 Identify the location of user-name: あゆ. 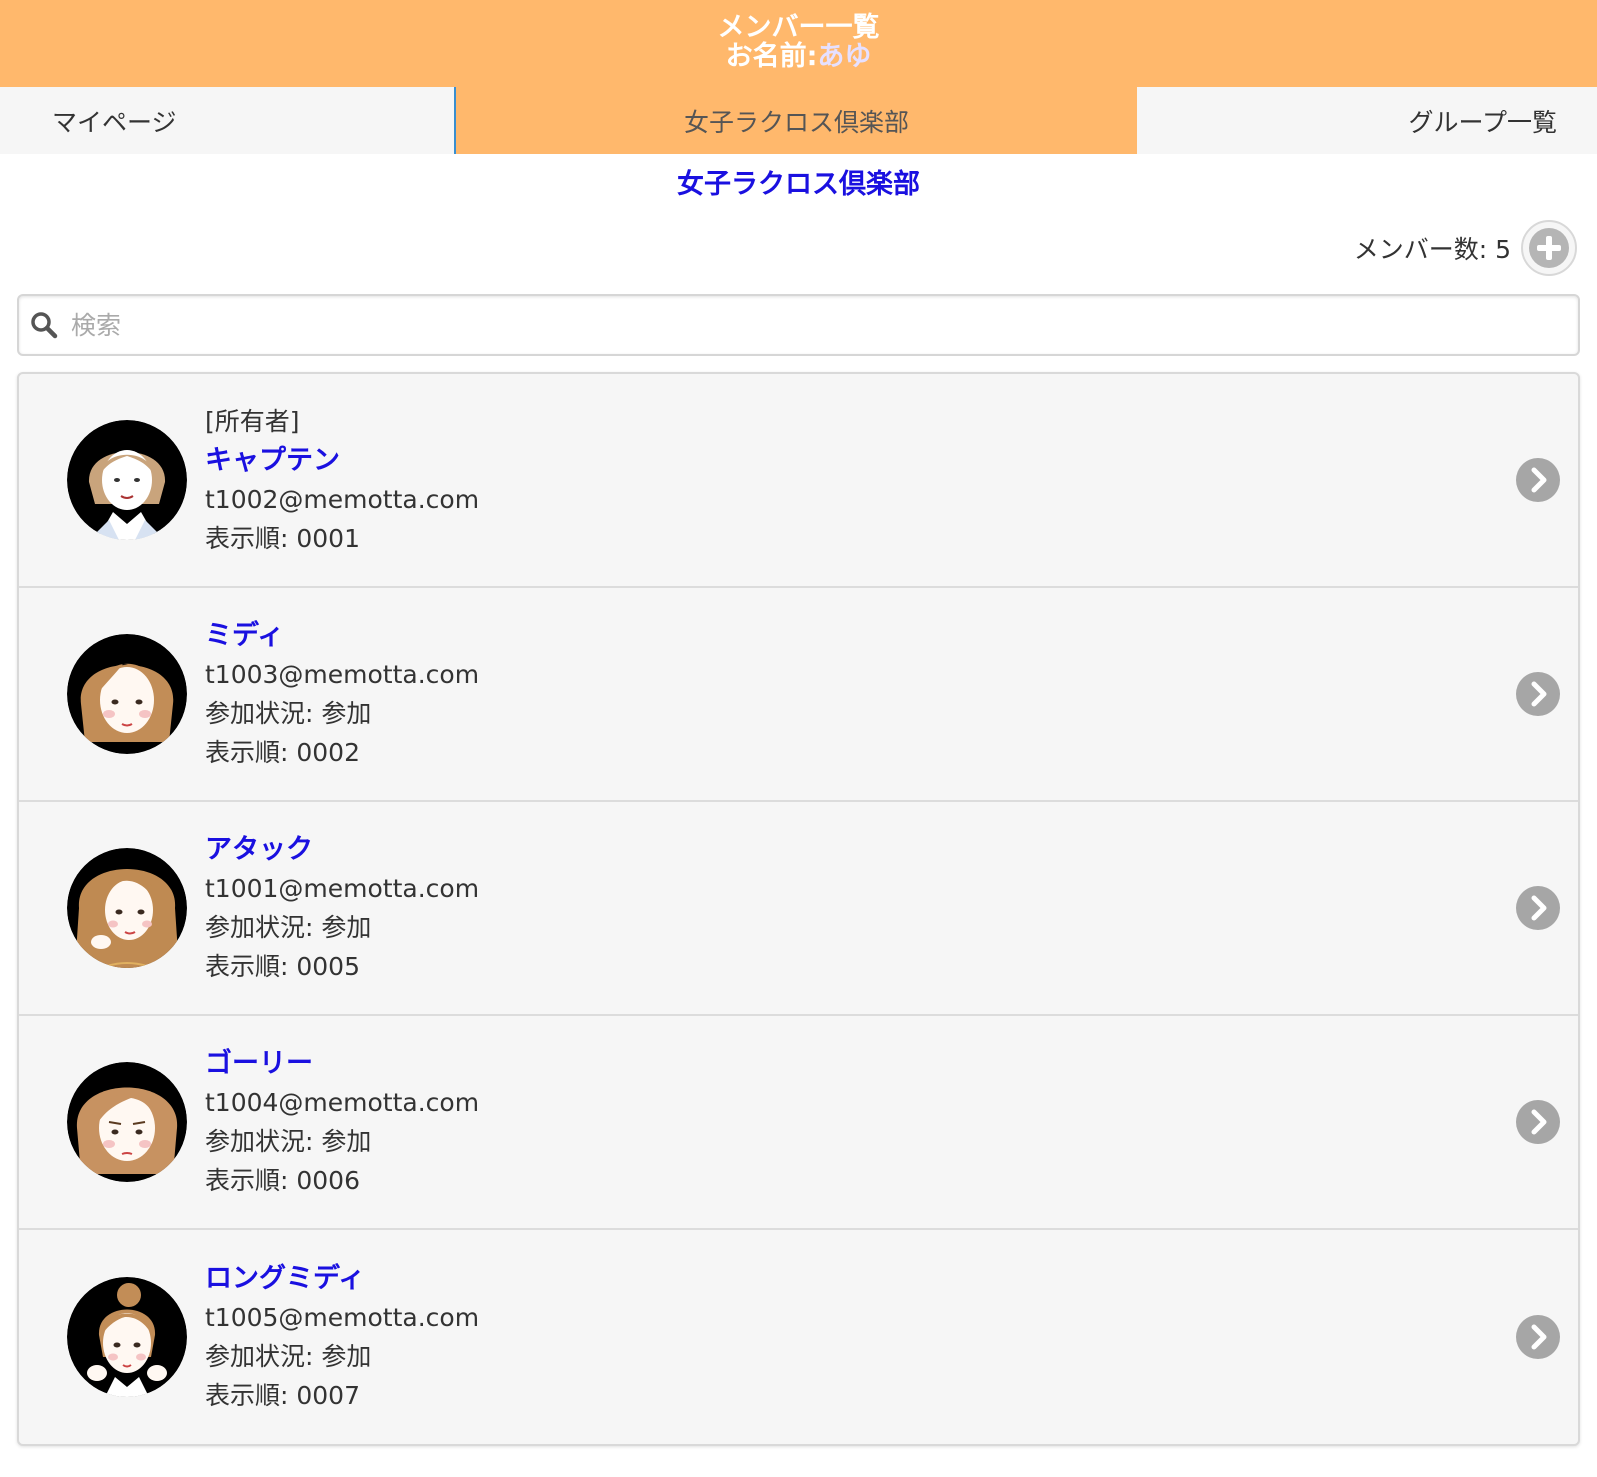
(844, 56).